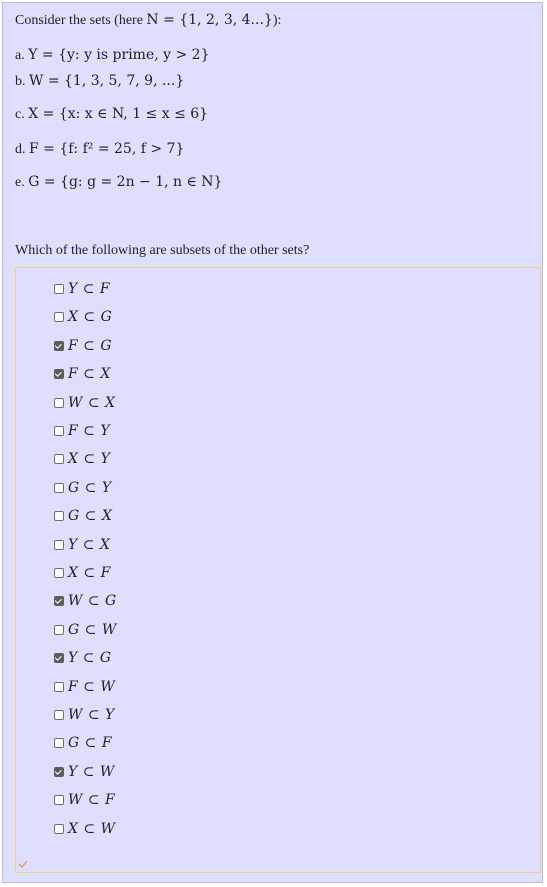 The height and width of the screenshot is (887, 547). I want to click on option-row: Y ⊂ W, so click(84, 772).